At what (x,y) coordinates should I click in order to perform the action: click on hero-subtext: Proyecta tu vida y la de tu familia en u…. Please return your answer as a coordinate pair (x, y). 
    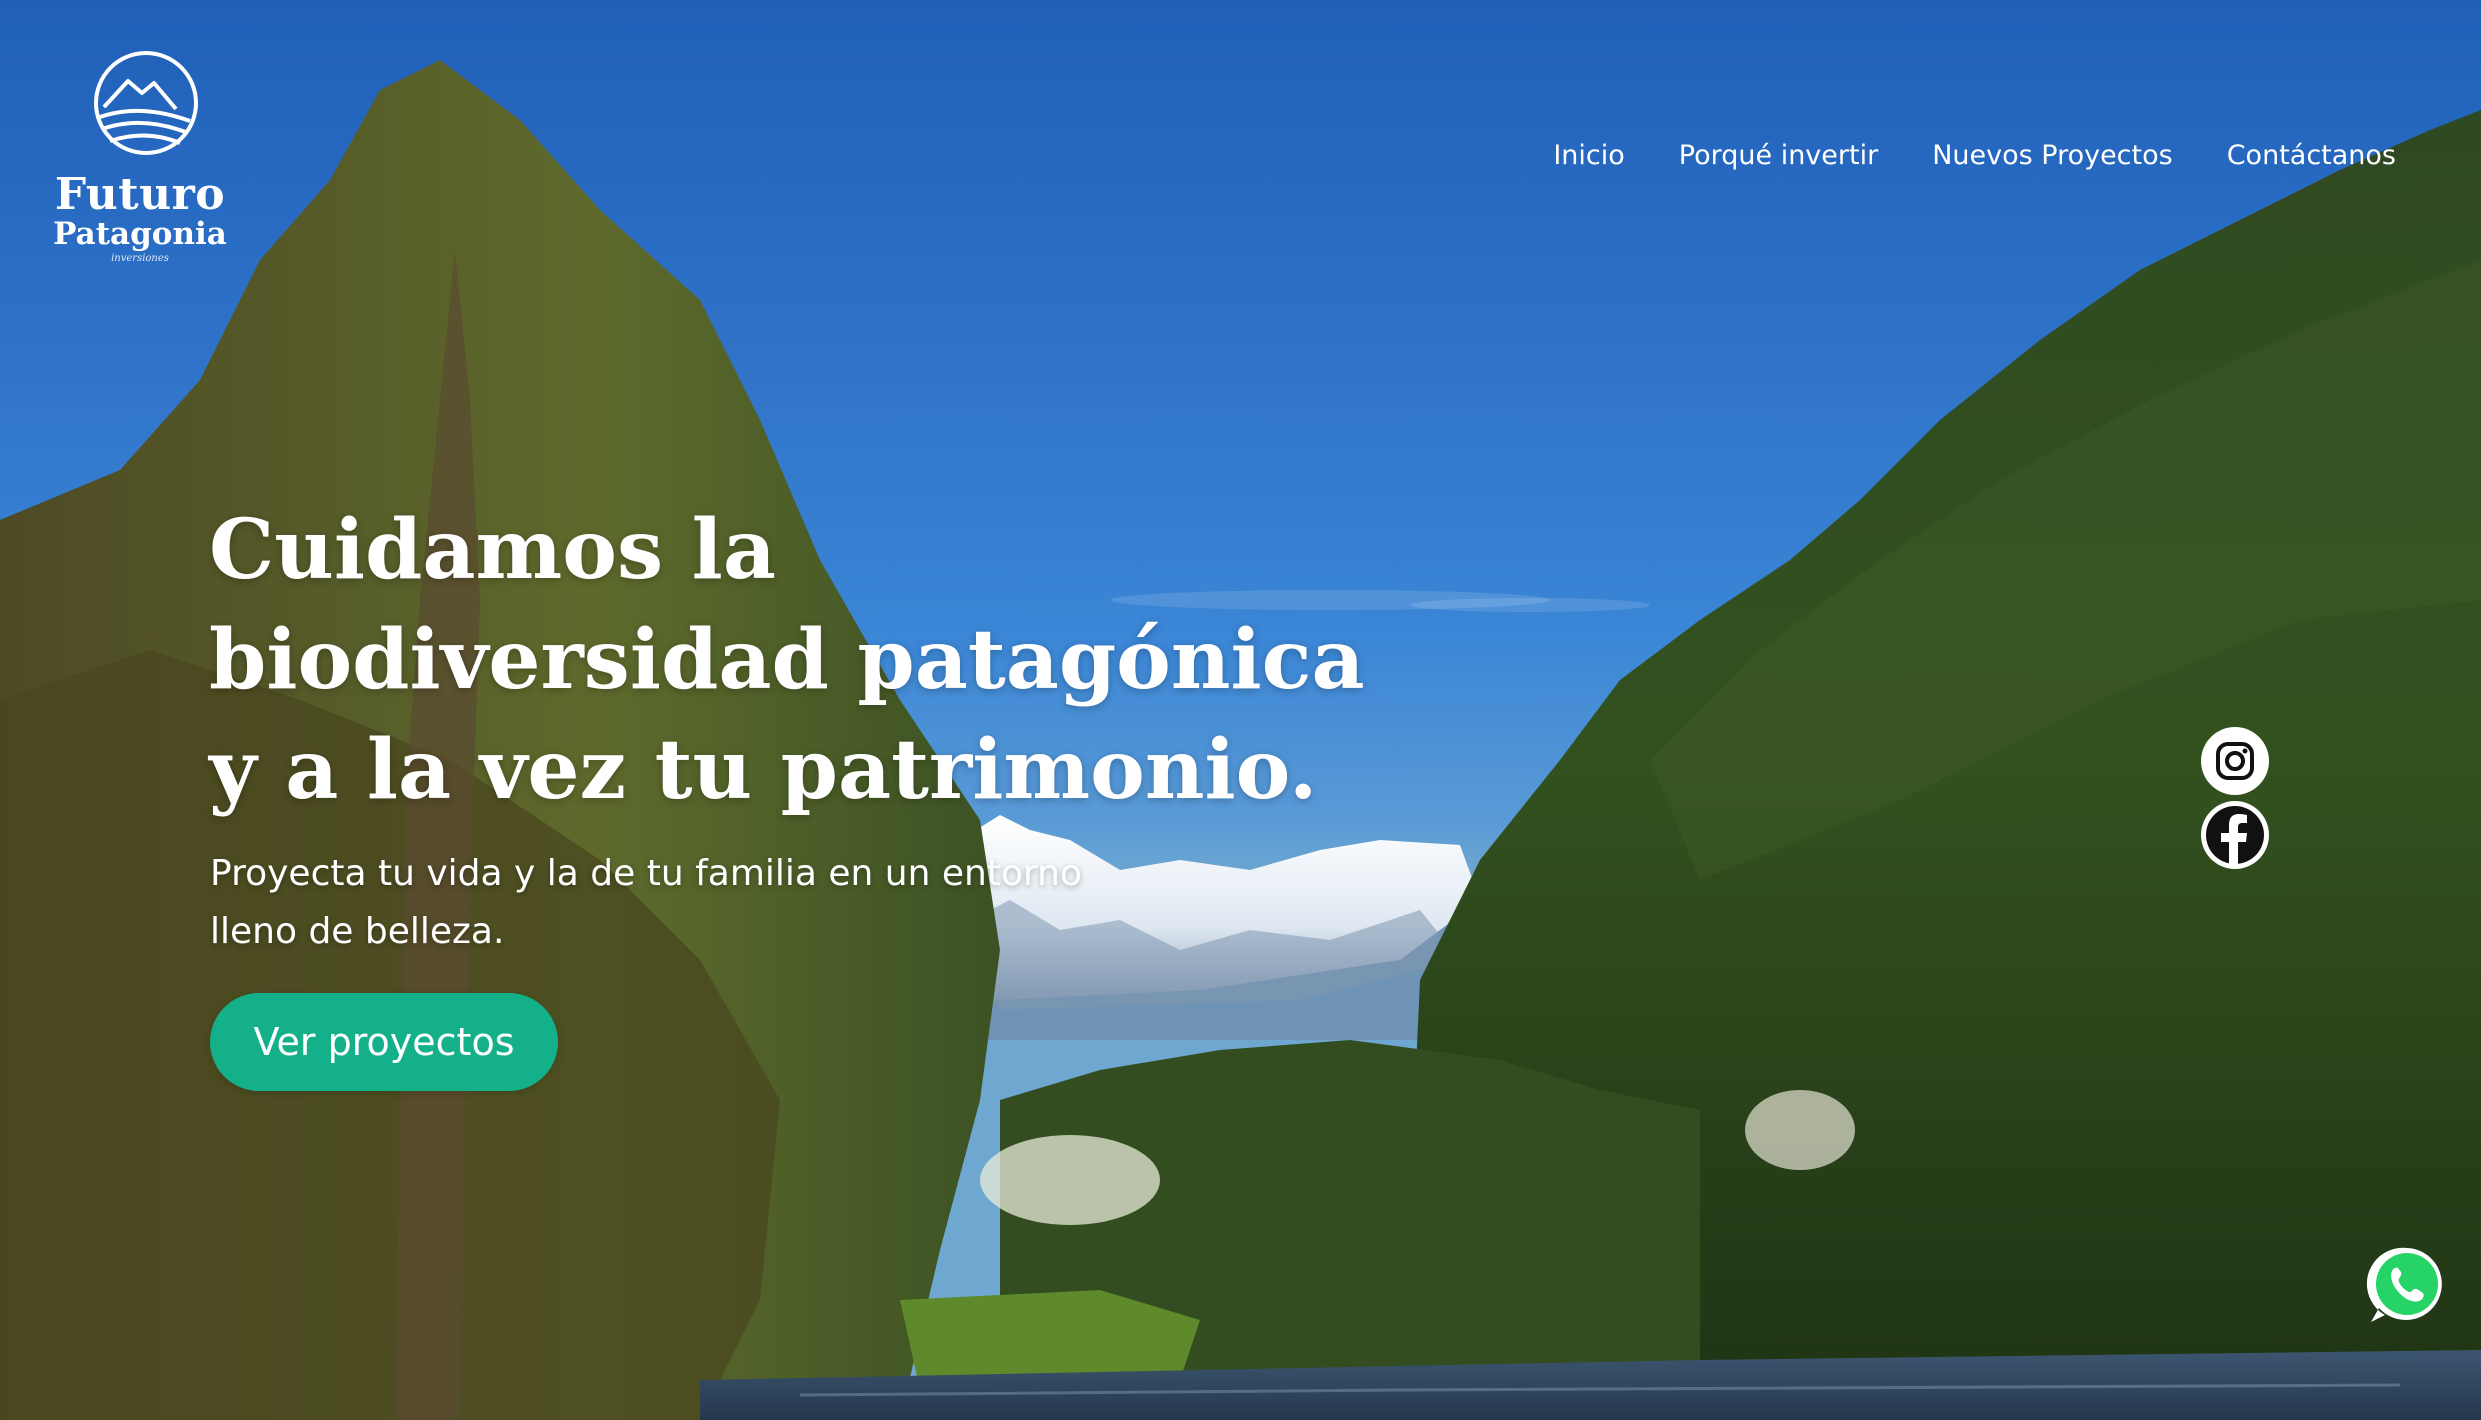
    Looking at the image, I should click on (710, 903).